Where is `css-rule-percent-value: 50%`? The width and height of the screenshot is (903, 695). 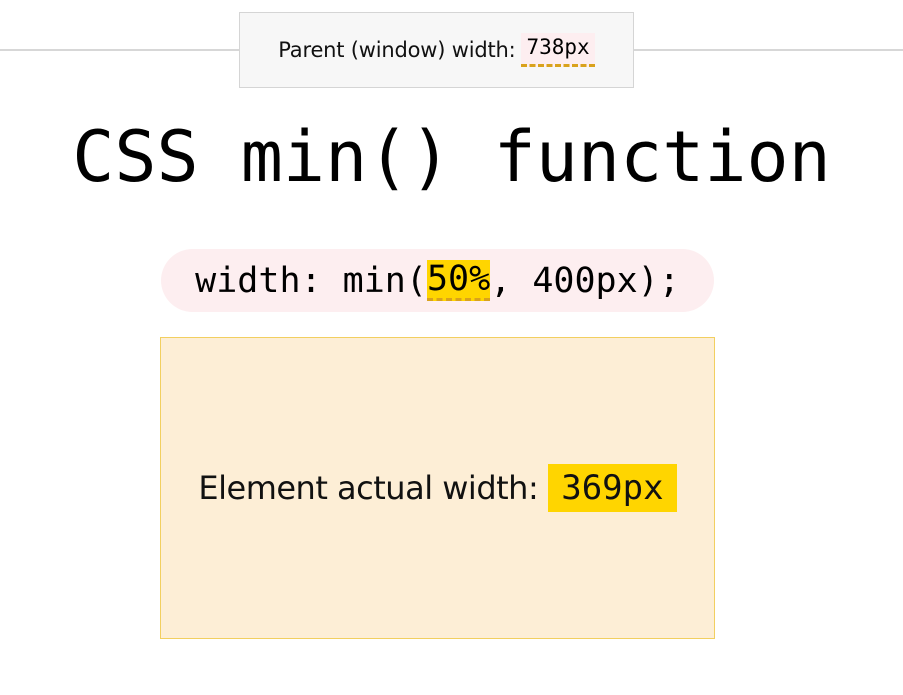 css-rule-percent-value: 50% is located at coordinates (458, 280).